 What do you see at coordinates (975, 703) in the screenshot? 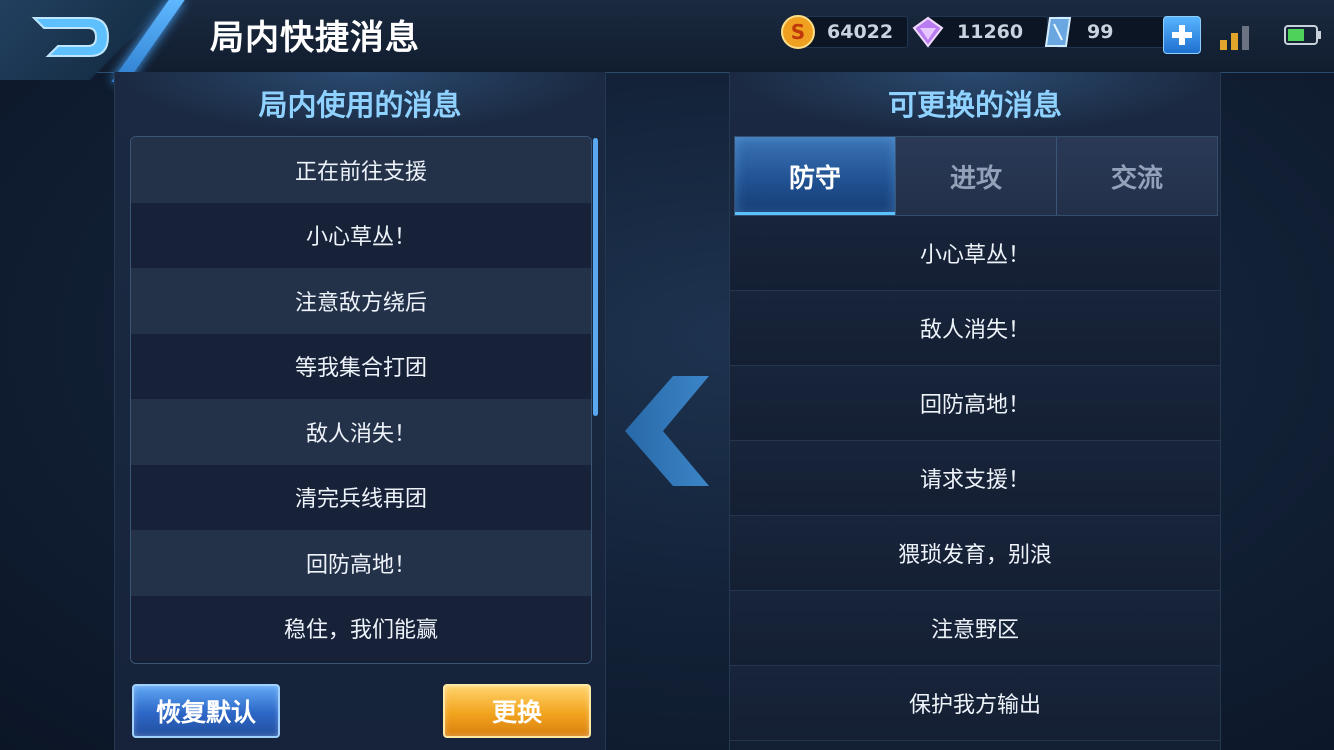
I see `list-item: 保护我方输出` at bounding box center [975, 703].